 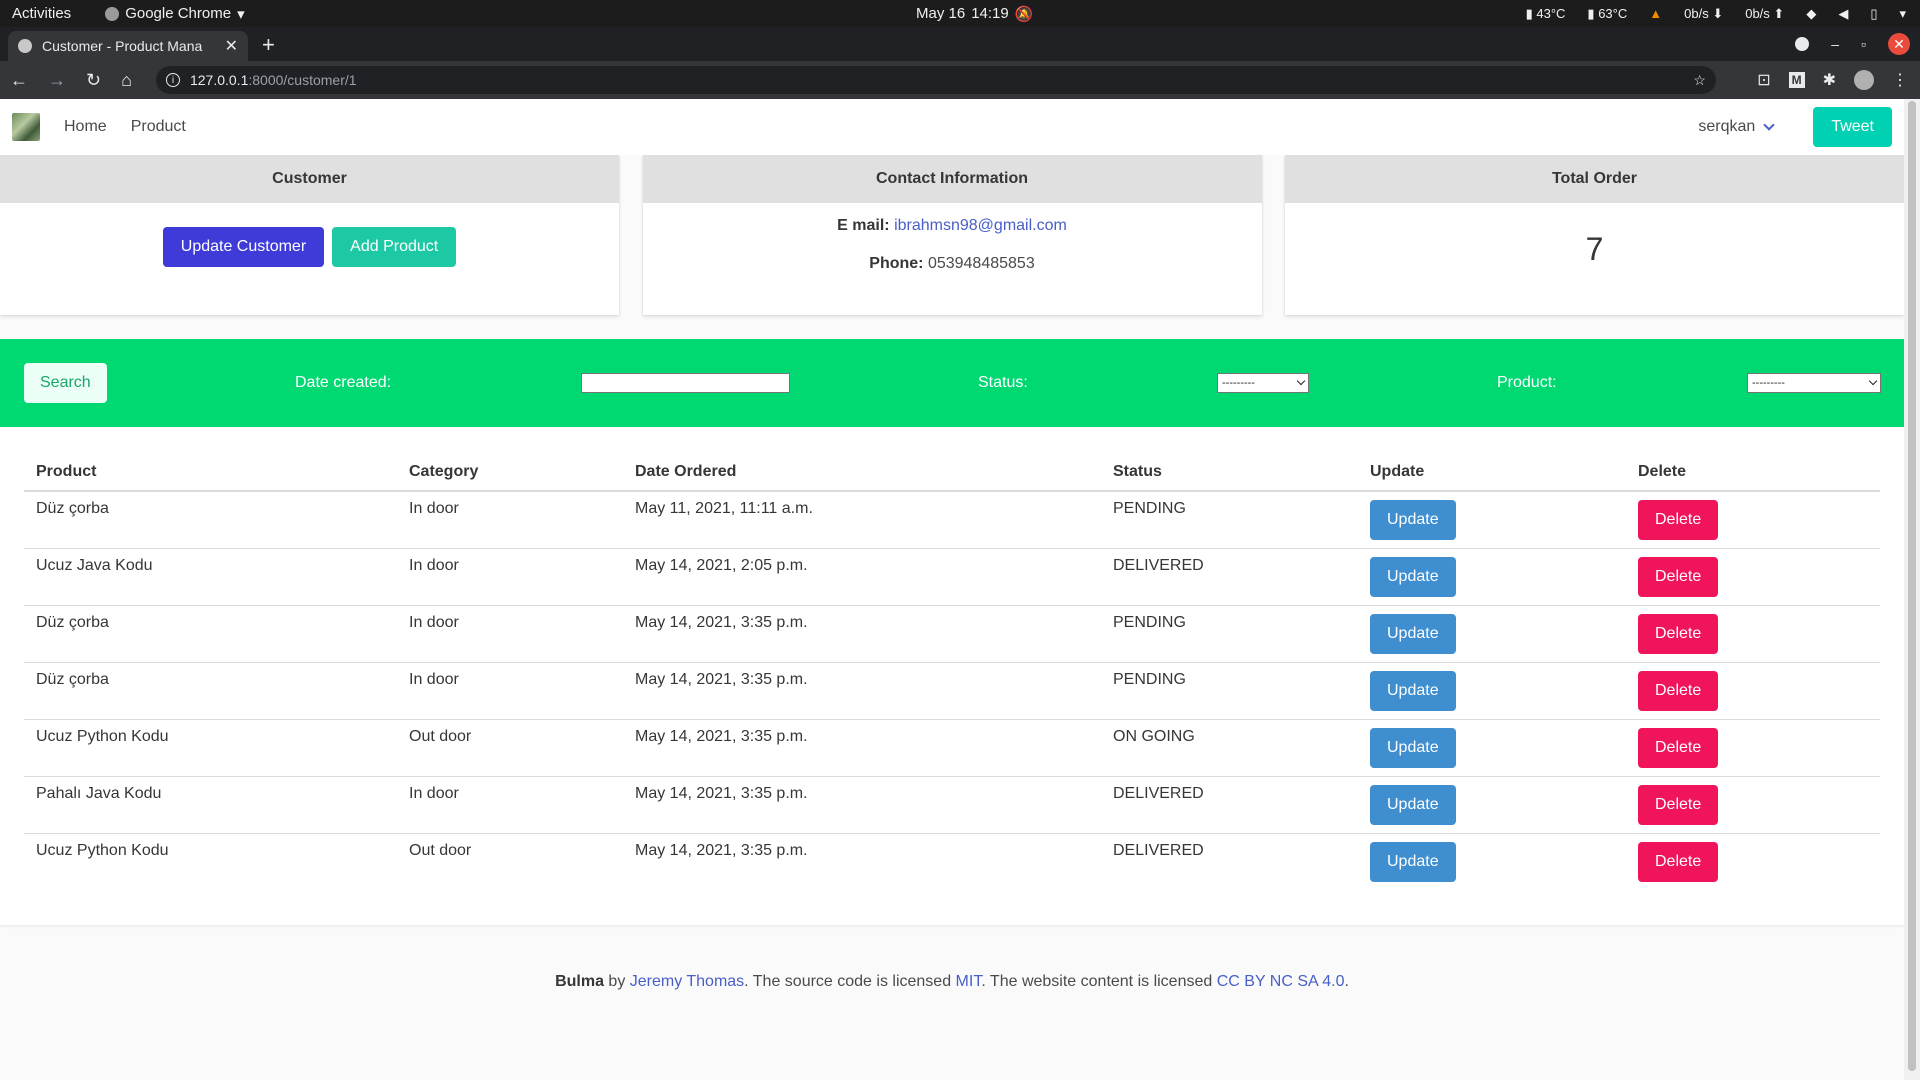 I want to click on page-scrollbar, so click(x=1912, y=589).